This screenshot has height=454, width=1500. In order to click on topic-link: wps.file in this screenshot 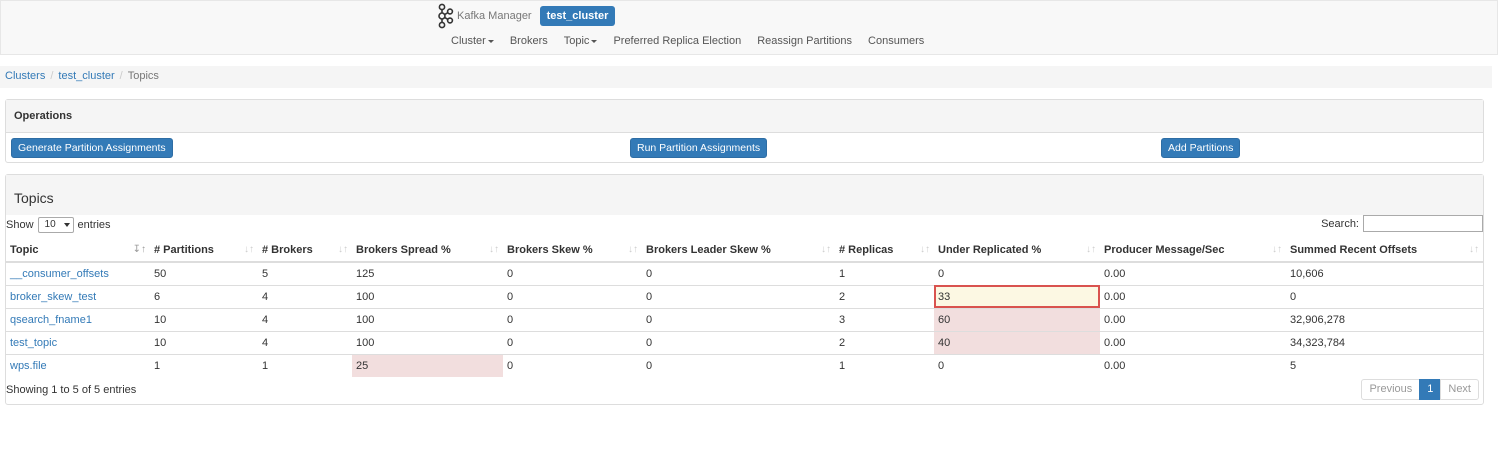, I will do `click(28, 366)`.